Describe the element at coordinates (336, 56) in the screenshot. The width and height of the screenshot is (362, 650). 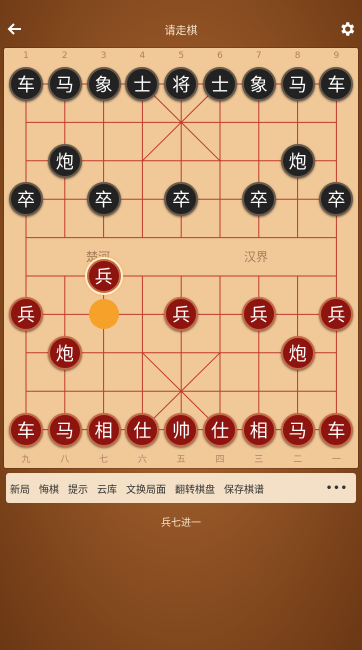
I see `column-number-top: 9` at that location.